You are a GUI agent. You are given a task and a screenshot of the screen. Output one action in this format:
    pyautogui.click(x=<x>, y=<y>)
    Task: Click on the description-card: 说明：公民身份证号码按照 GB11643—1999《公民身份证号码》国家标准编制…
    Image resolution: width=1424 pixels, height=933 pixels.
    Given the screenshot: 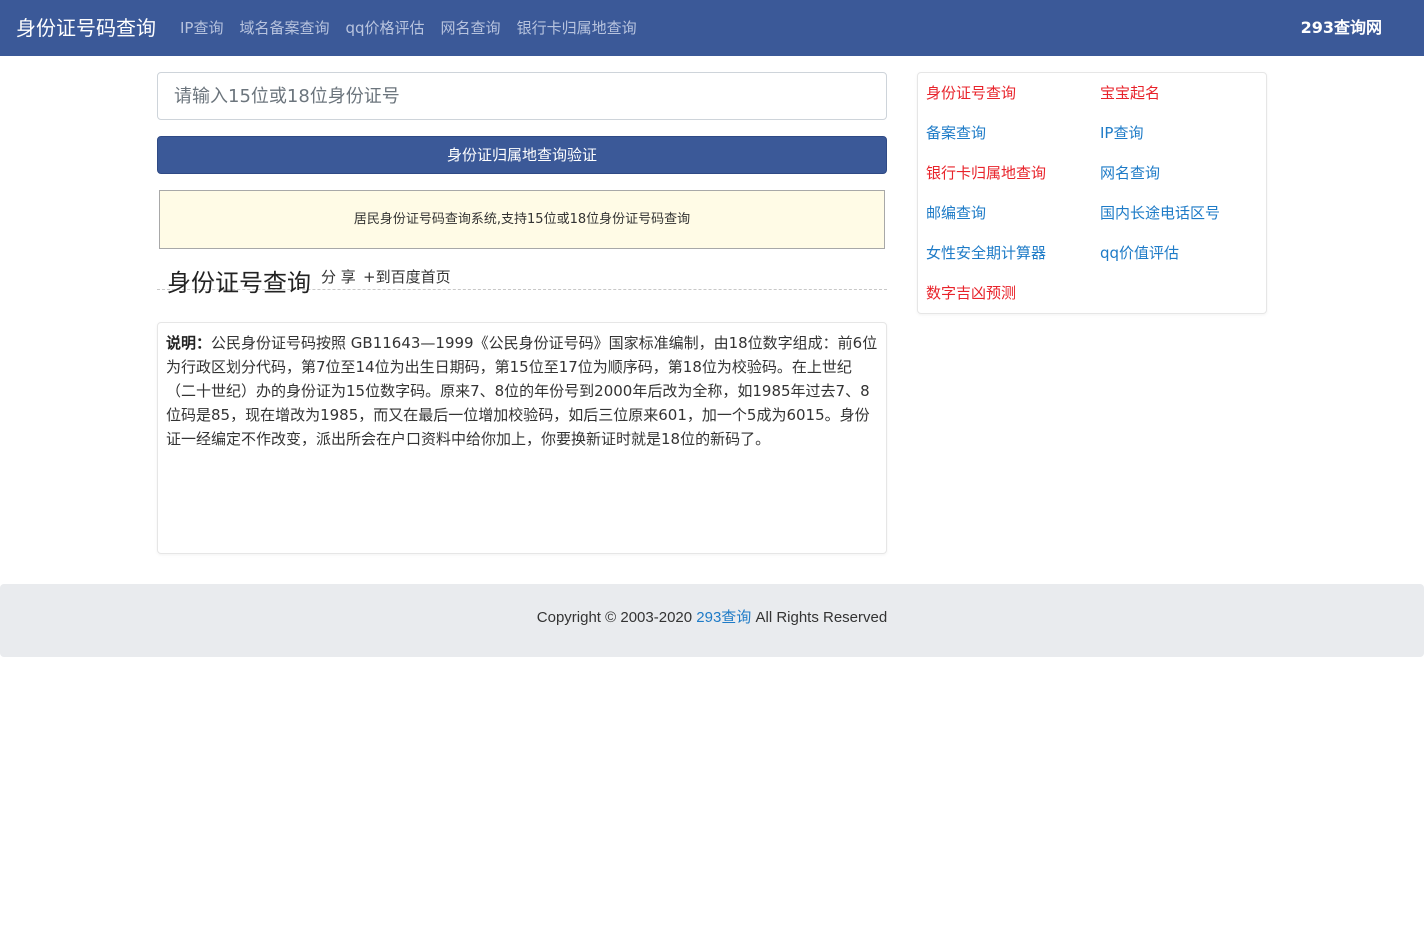 What is the action you would take?
    pyautogui.click(x=522, y=438)
    